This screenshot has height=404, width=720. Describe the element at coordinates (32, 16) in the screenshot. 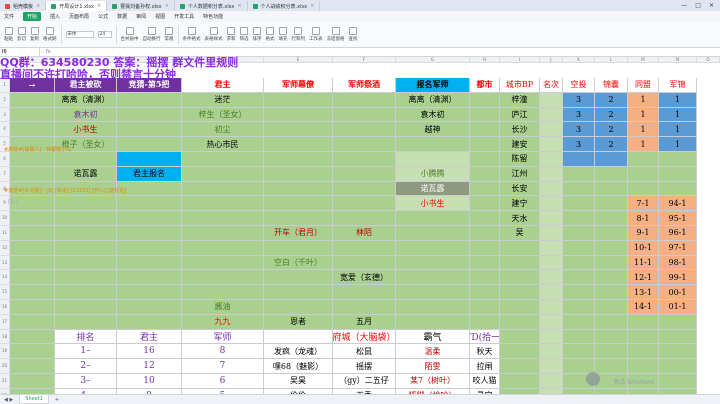

I see `menu-item: 开始` at that location.